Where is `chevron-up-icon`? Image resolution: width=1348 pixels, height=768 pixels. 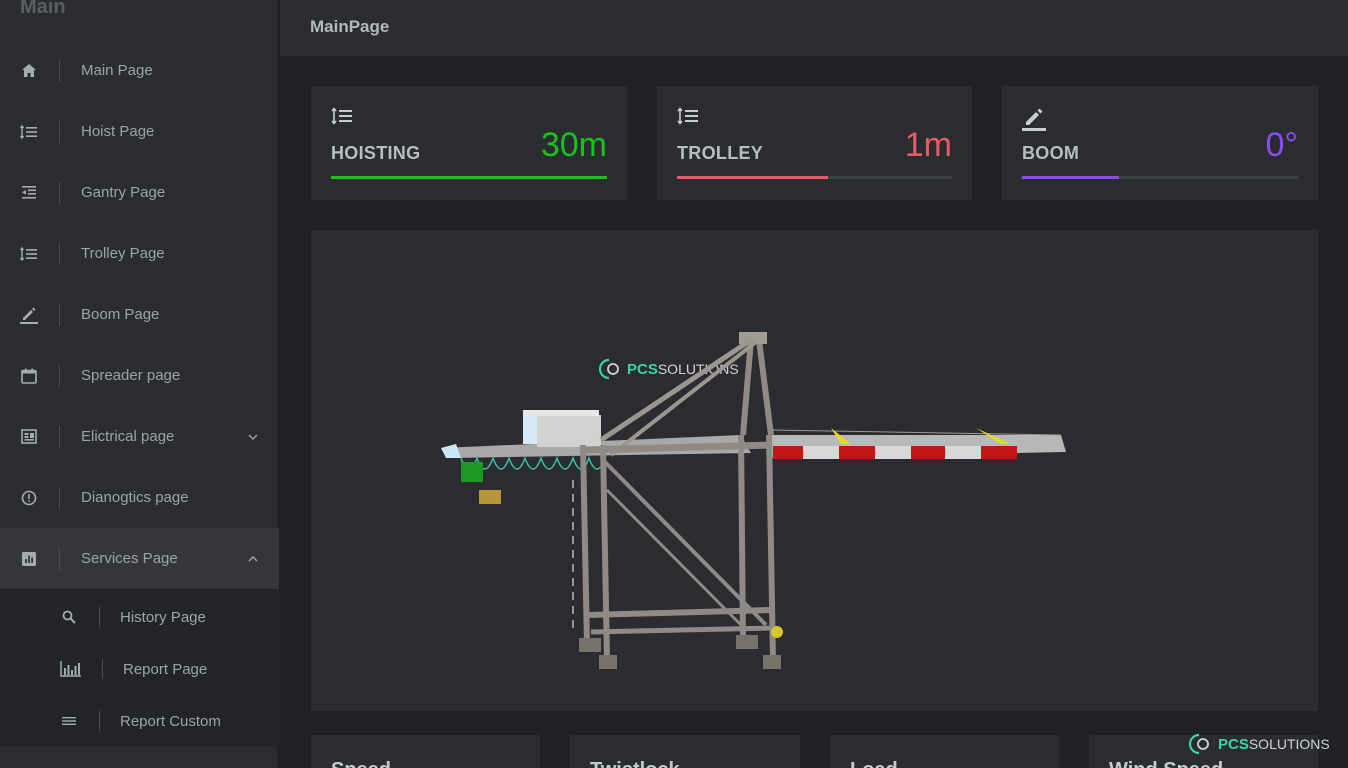 chevron-up-icon is located at coordinates (253, 559).